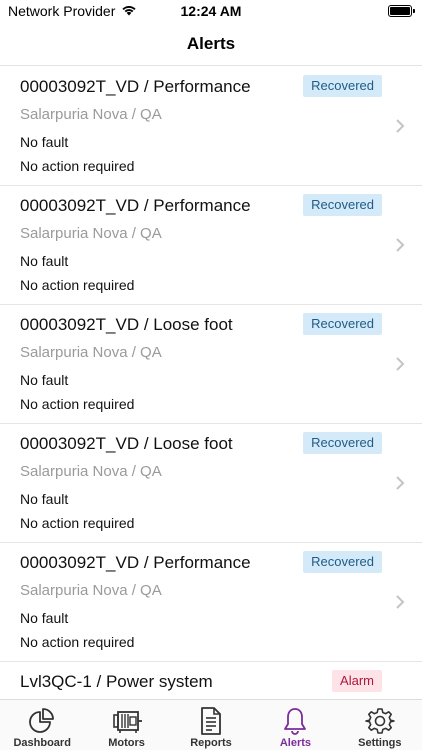 The width and height of the screenshot is (422, 750). I want to click on page-title: Alerts, so click(211, 43).